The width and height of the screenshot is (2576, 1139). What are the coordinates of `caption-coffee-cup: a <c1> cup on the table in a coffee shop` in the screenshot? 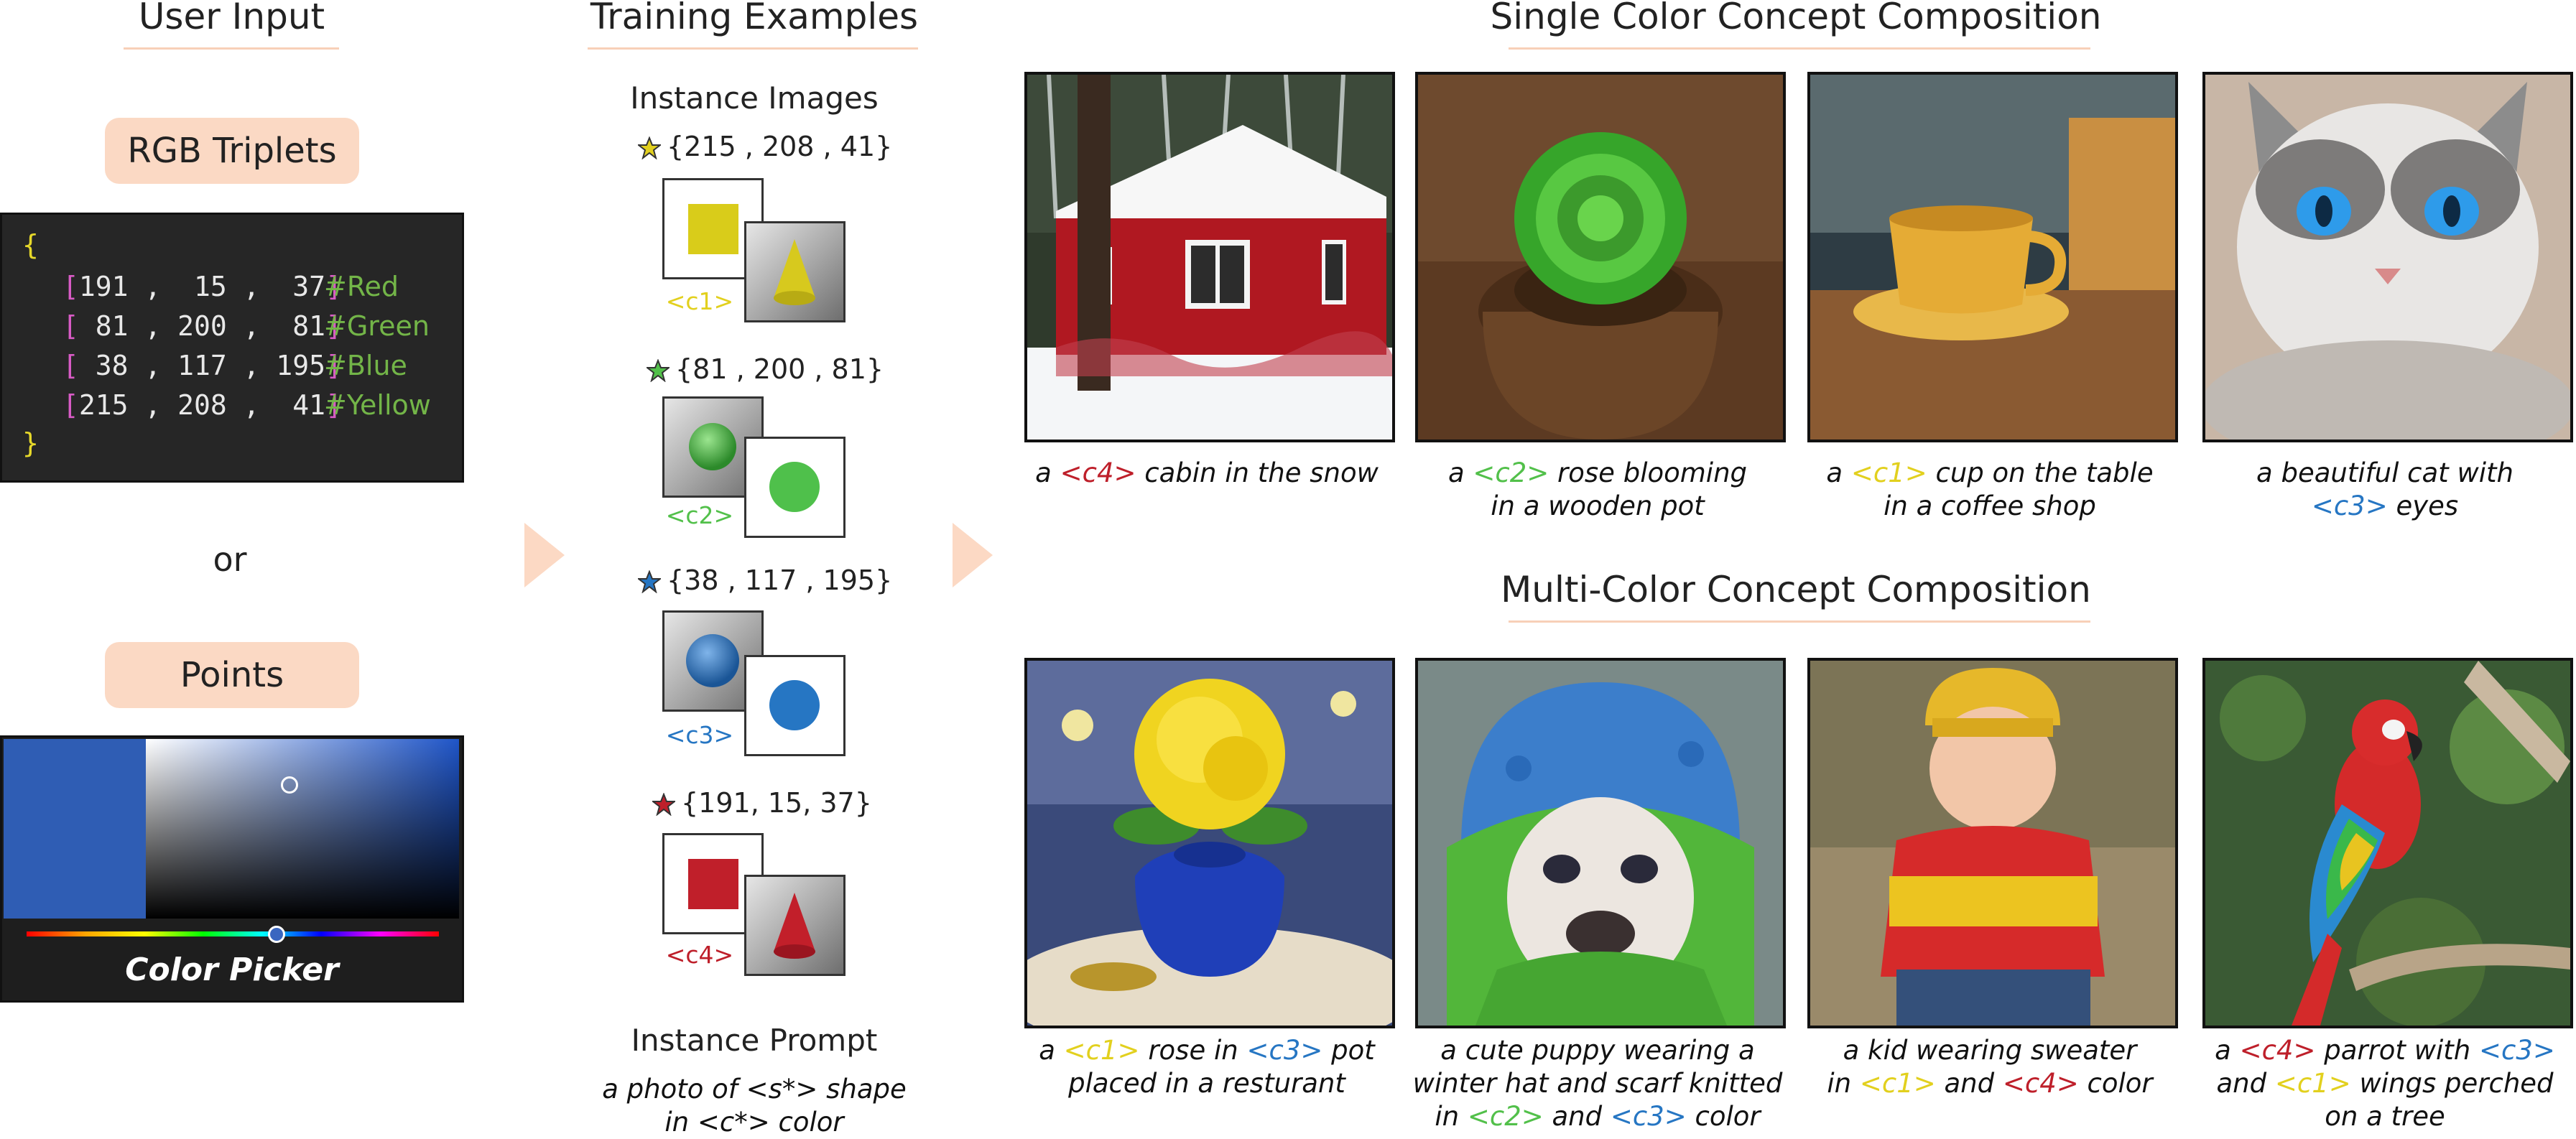 It's located at (1990, 490).